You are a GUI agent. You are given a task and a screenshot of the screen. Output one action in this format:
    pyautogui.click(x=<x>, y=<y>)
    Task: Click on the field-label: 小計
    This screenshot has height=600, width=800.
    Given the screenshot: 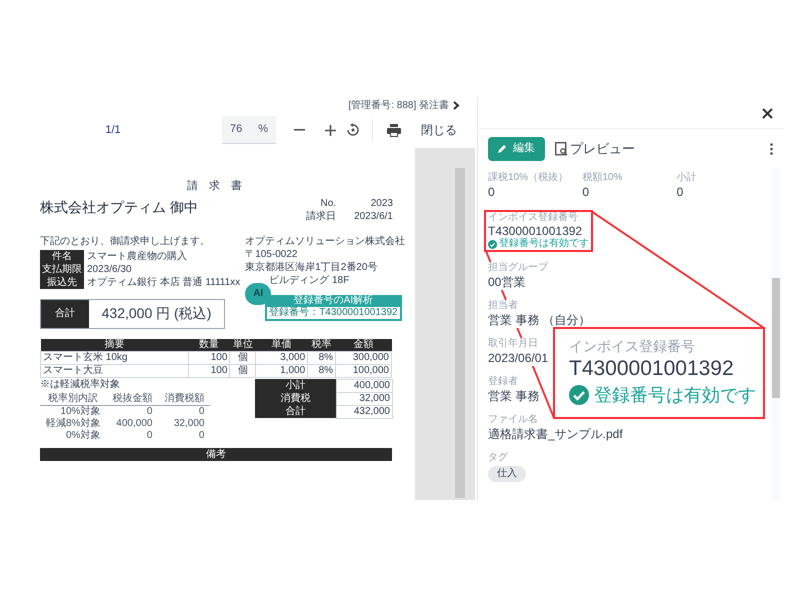 What is the action you would take?
    pyautogui.click(x=686, y=178)
    